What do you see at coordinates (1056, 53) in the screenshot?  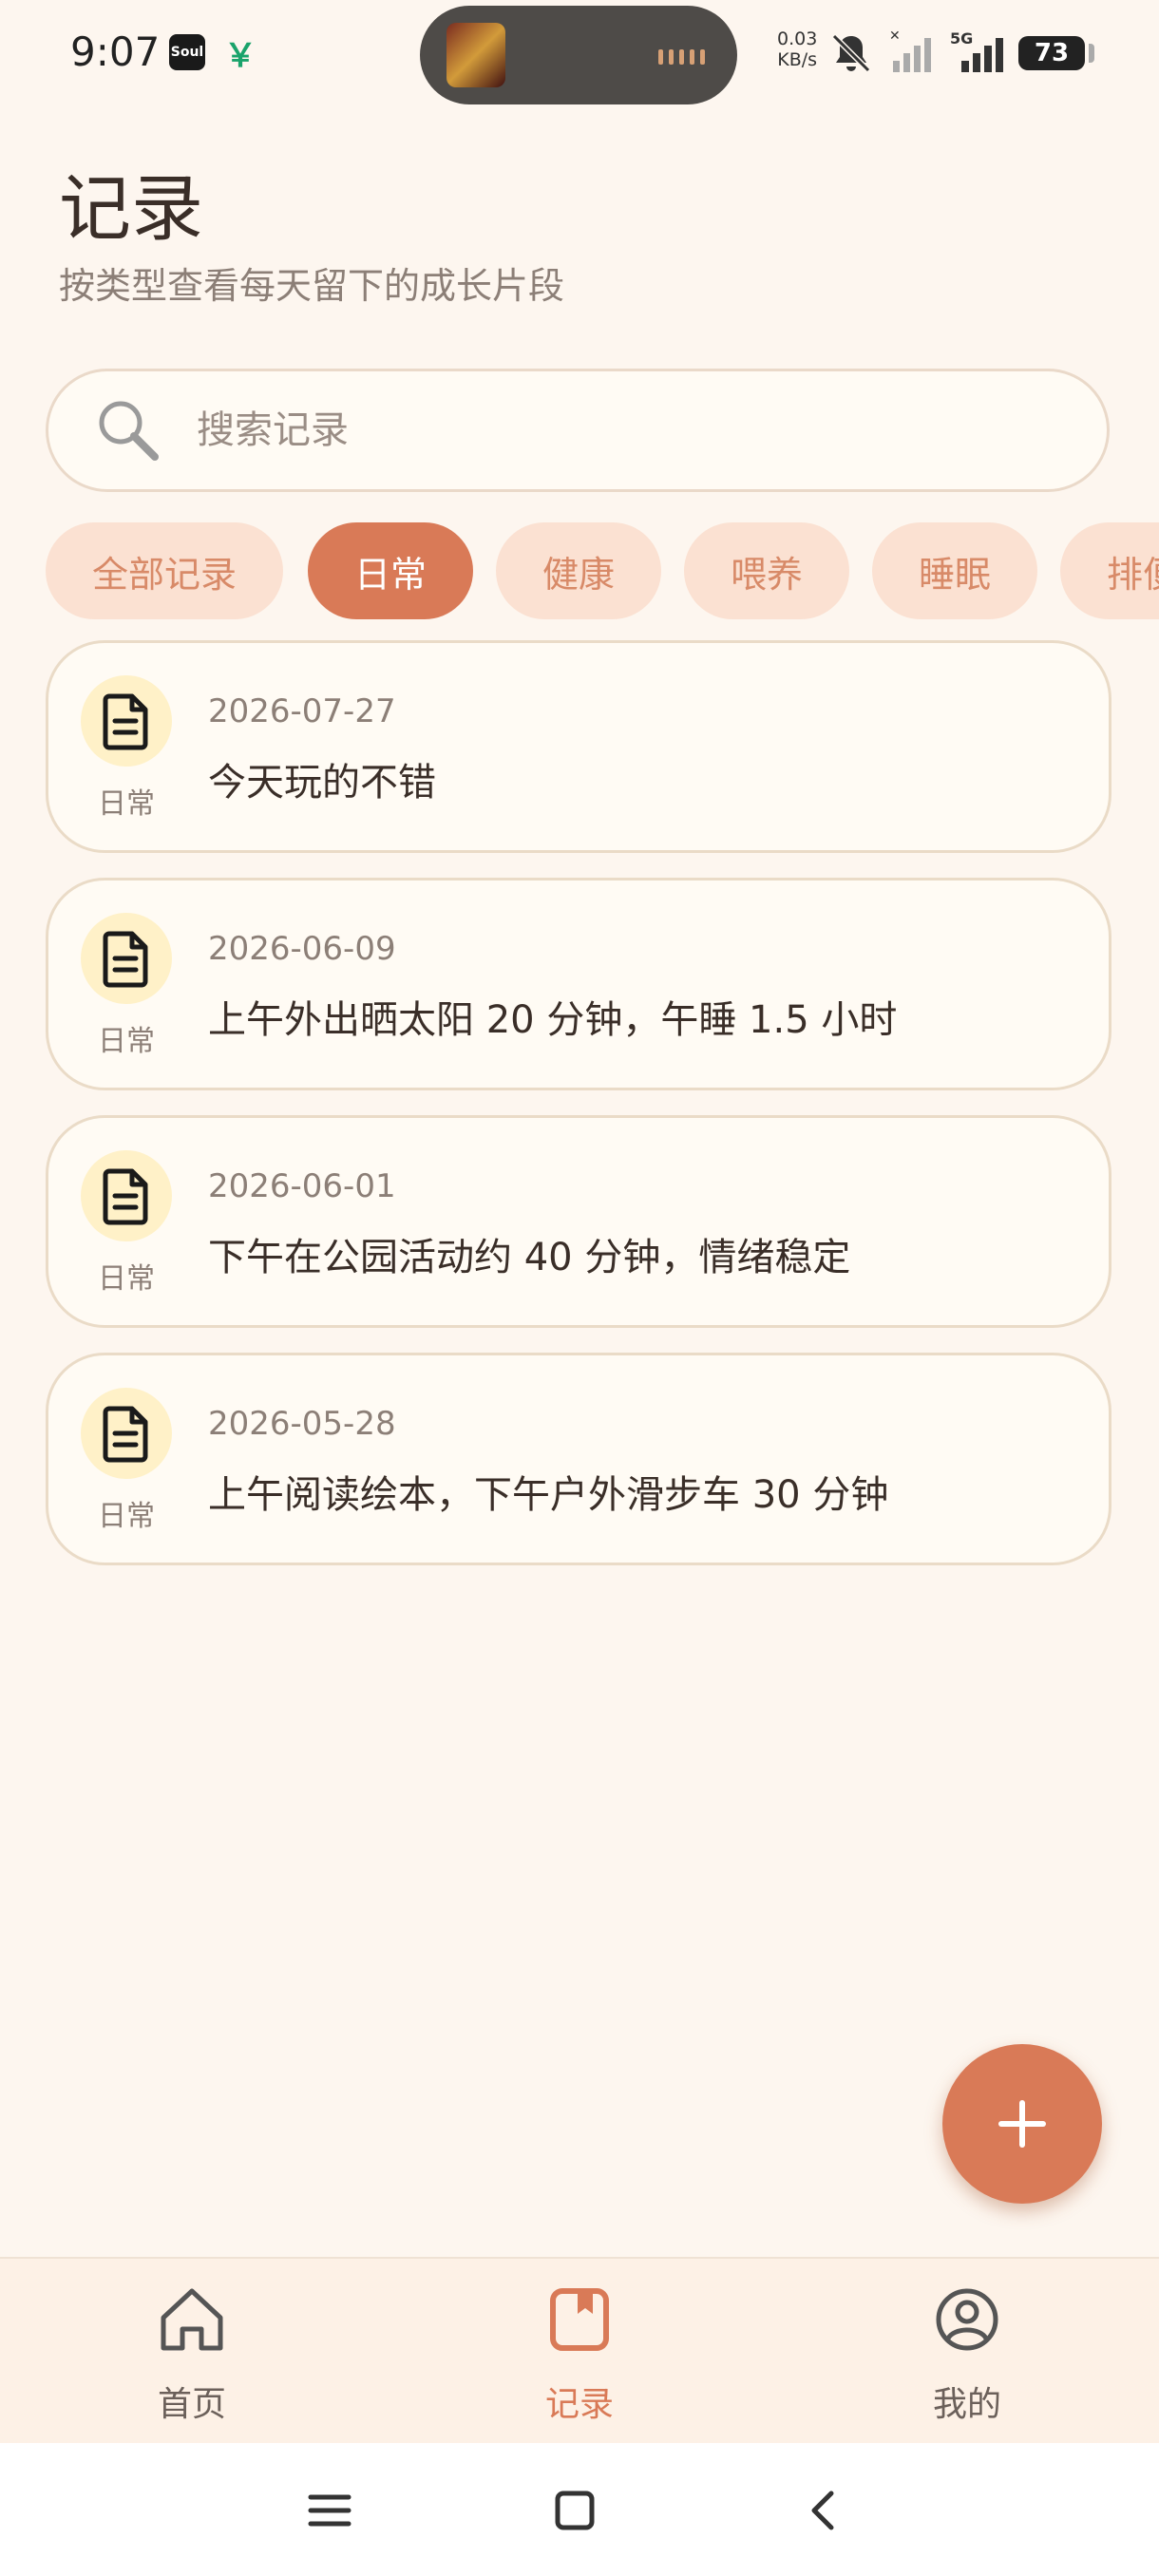 I see `battery-icon: 73` at bounding box center [1056, 53].